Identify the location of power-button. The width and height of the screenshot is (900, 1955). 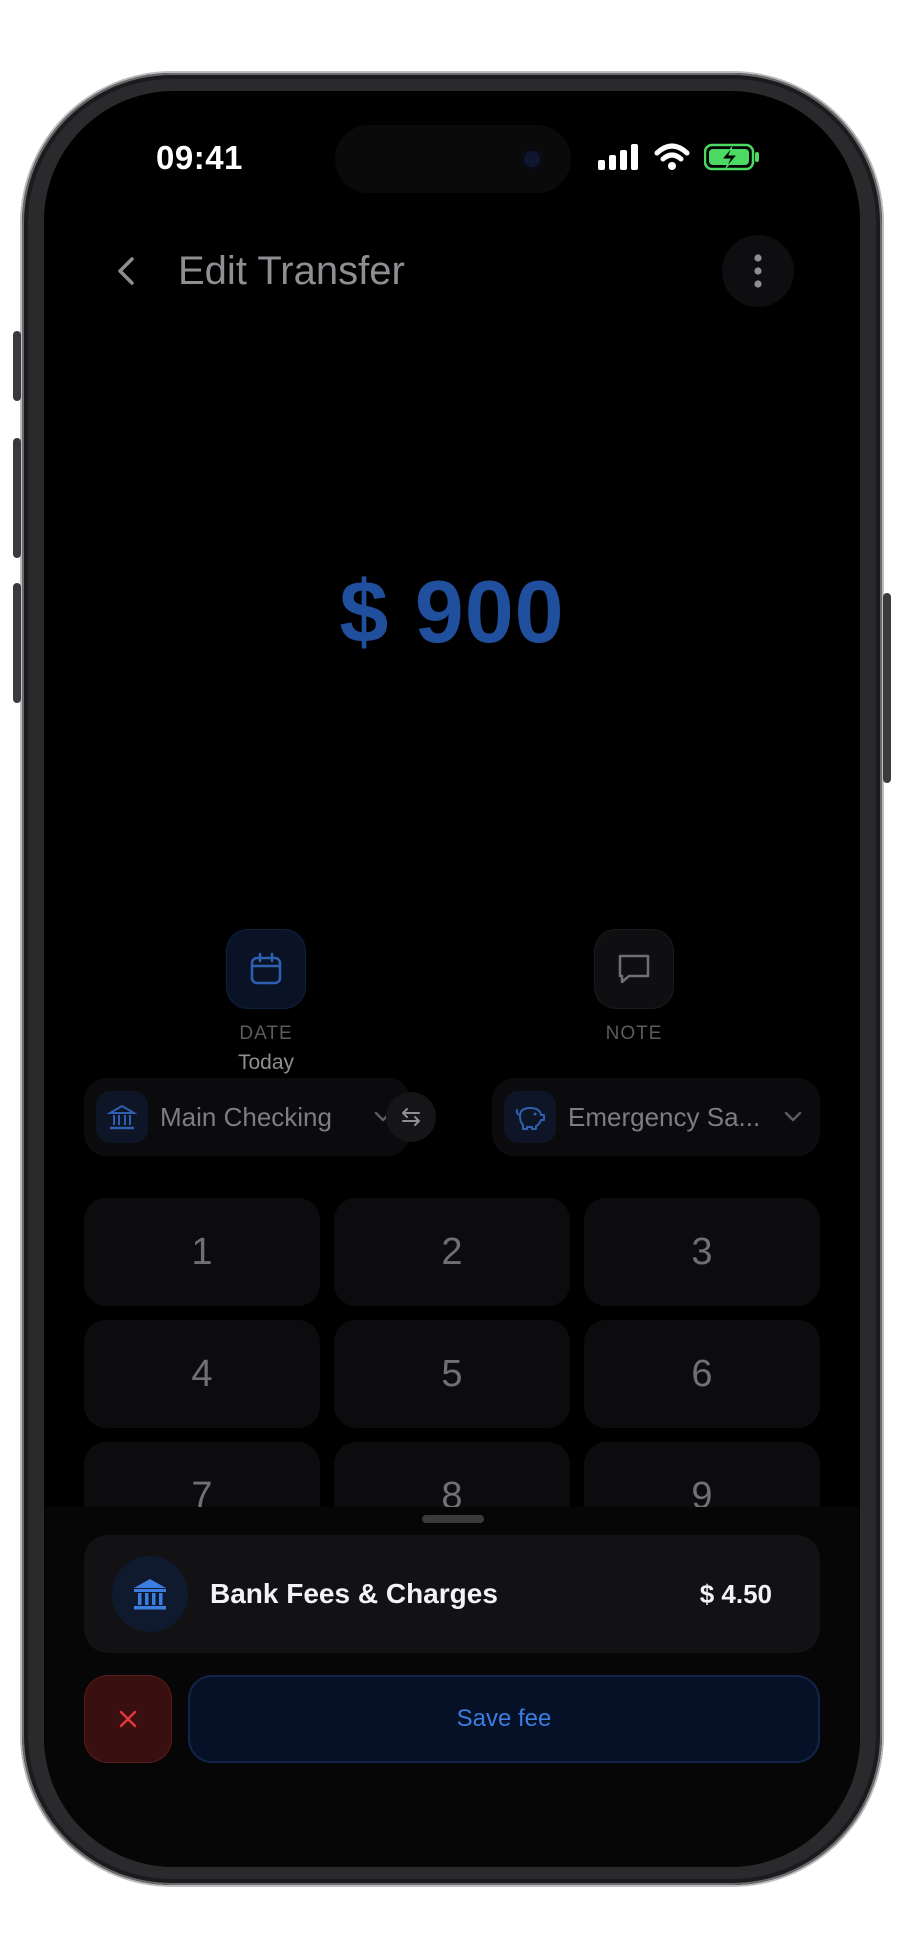
(887, 688).